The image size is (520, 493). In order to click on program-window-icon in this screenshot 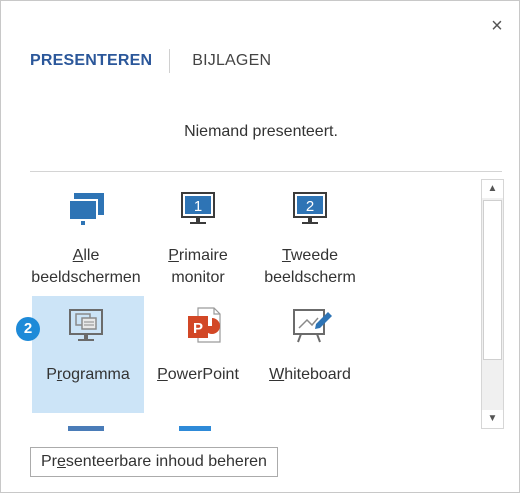, I will do `click(88, 329)`.